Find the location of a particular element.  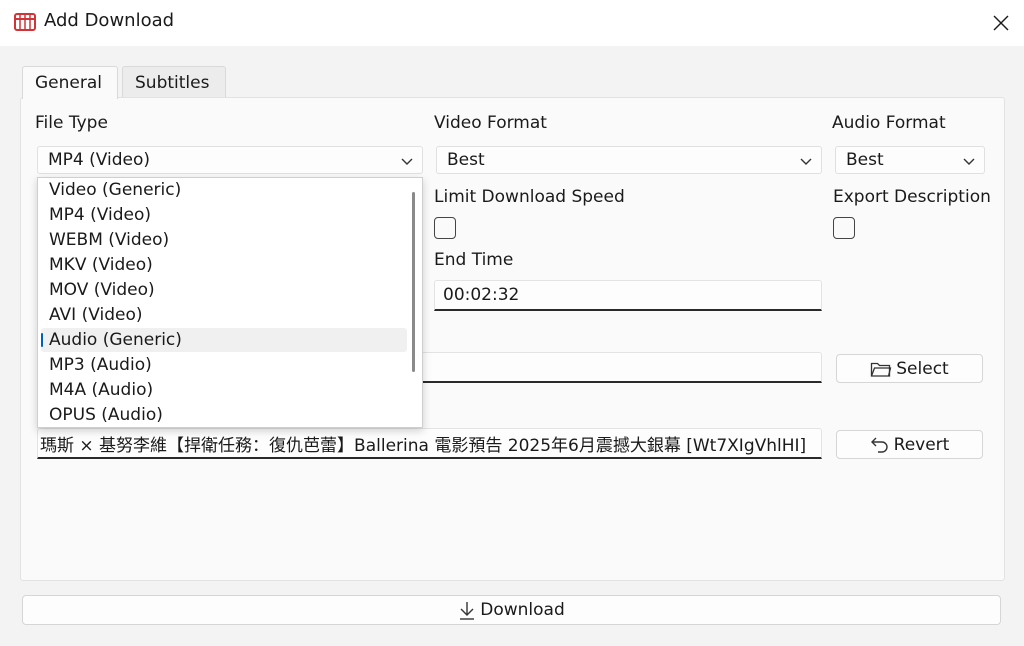

file-type-label: File Type is located at coordinates (71, 123).